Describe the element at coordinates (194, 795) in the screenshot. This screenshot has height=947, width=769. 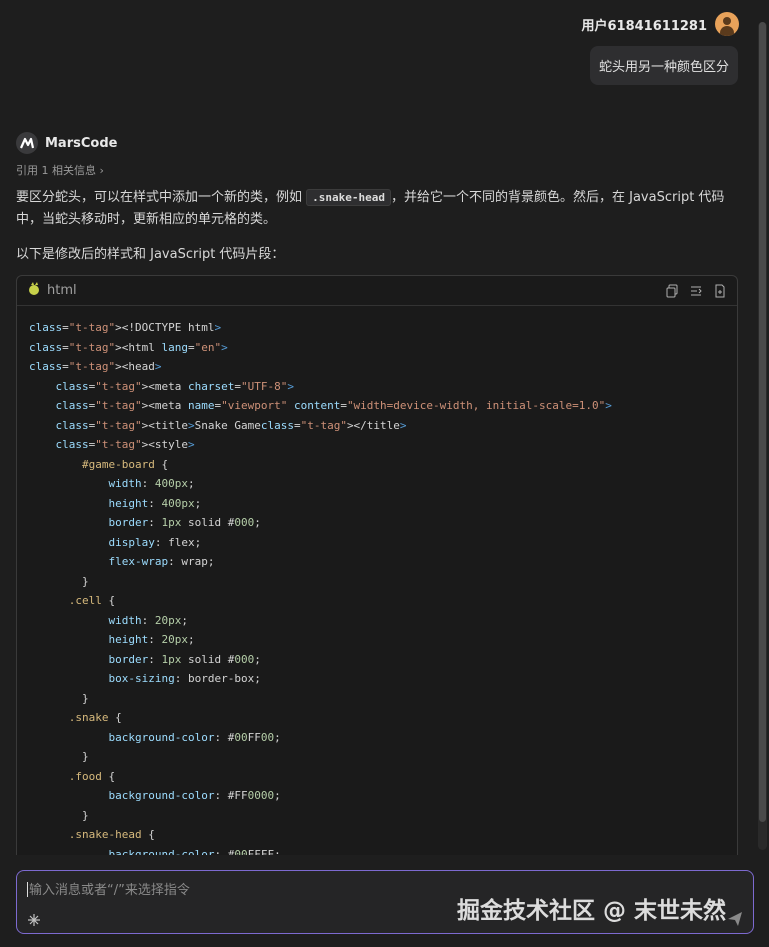
I see `code-line: background-color: #FF0000;` at that location.